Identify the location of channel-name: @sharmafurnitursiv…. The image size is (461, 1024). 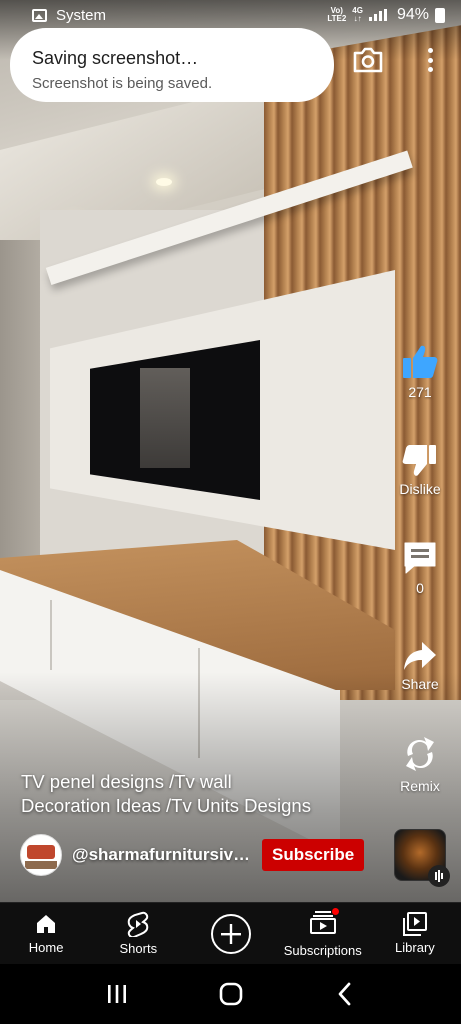
(160, 855).